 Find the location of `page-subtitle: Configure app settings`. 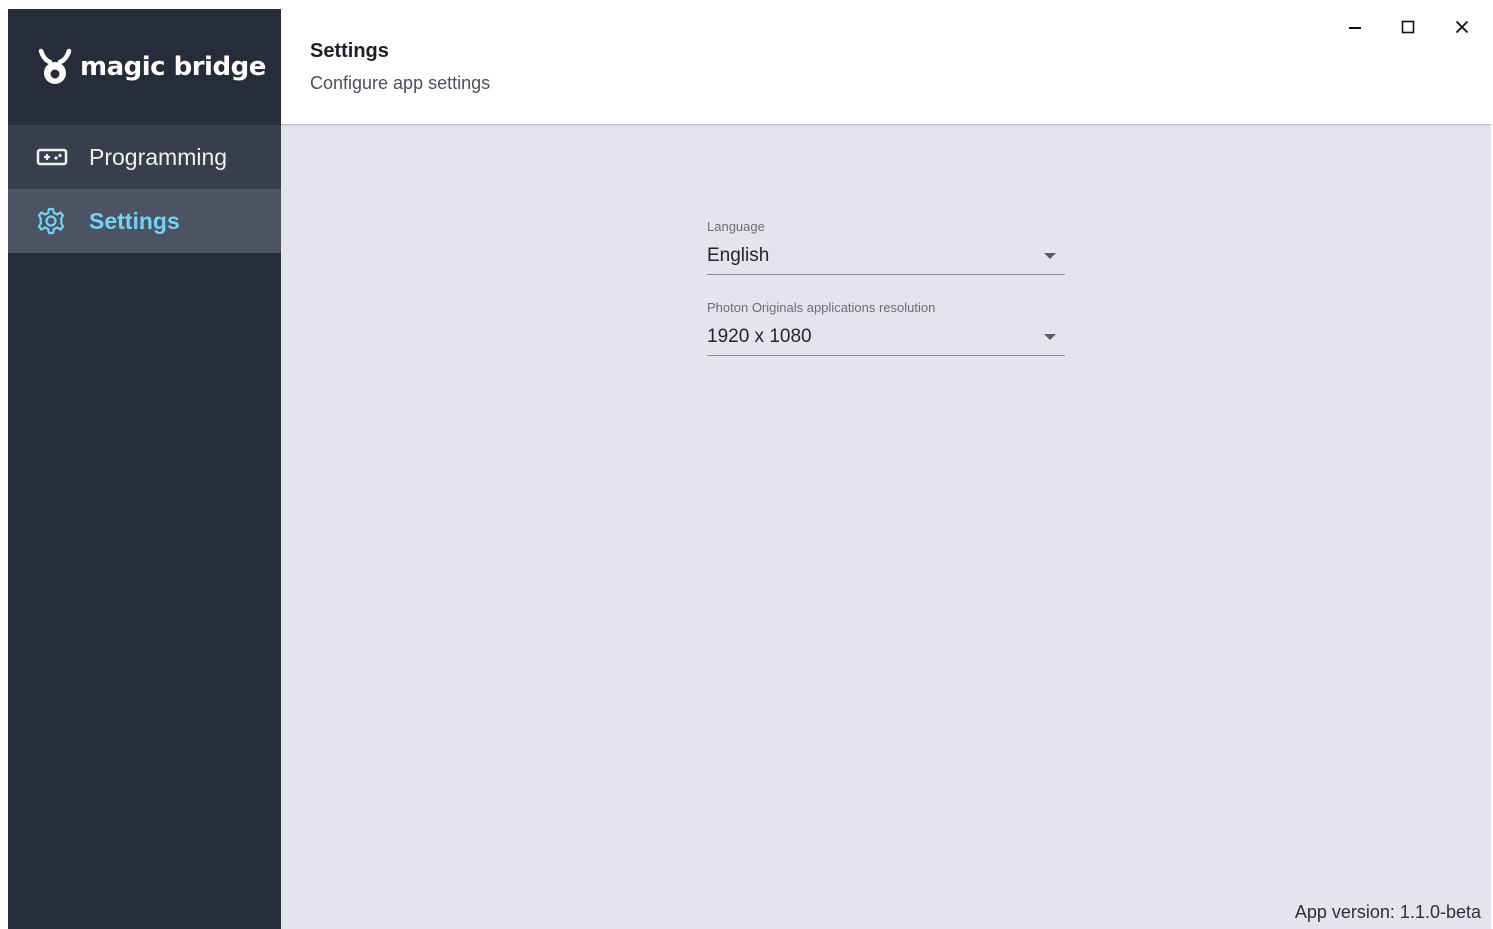

page-subtitle: Configure app settings is located at coordinates (400, 83).